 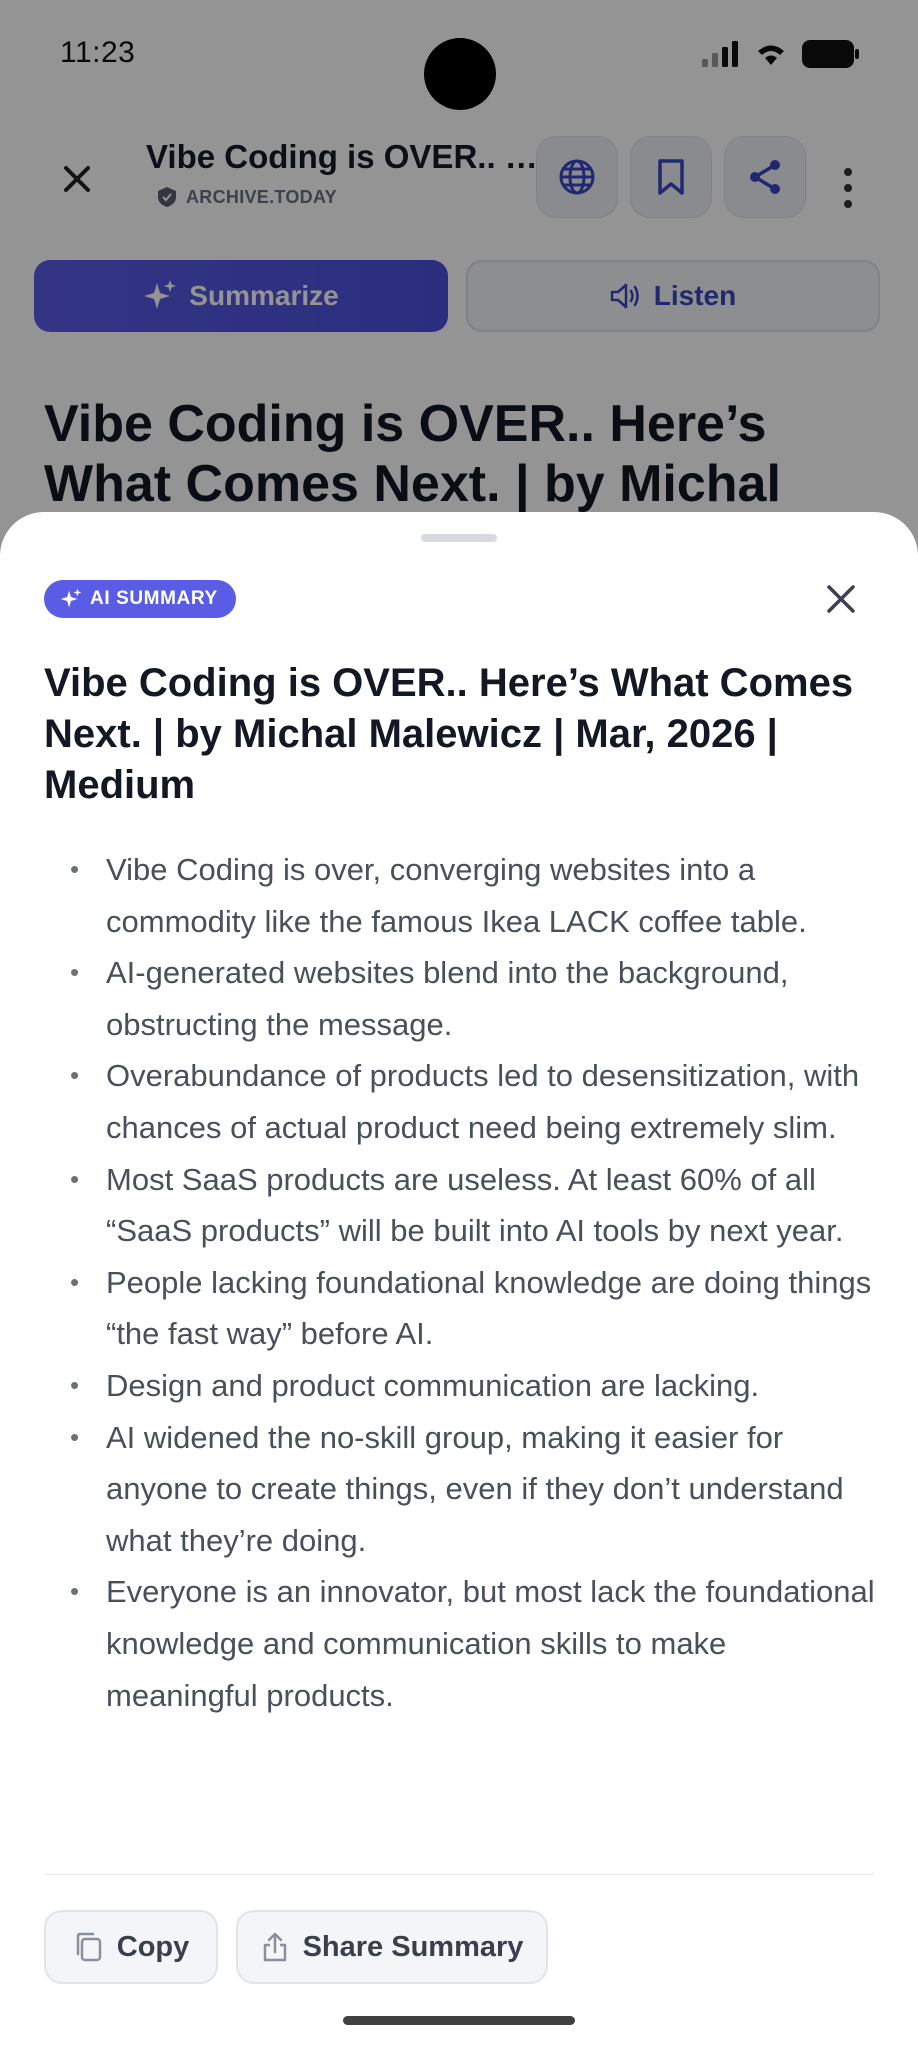 I want to click on copy-label: Copy, so click(x=153, y=1946).